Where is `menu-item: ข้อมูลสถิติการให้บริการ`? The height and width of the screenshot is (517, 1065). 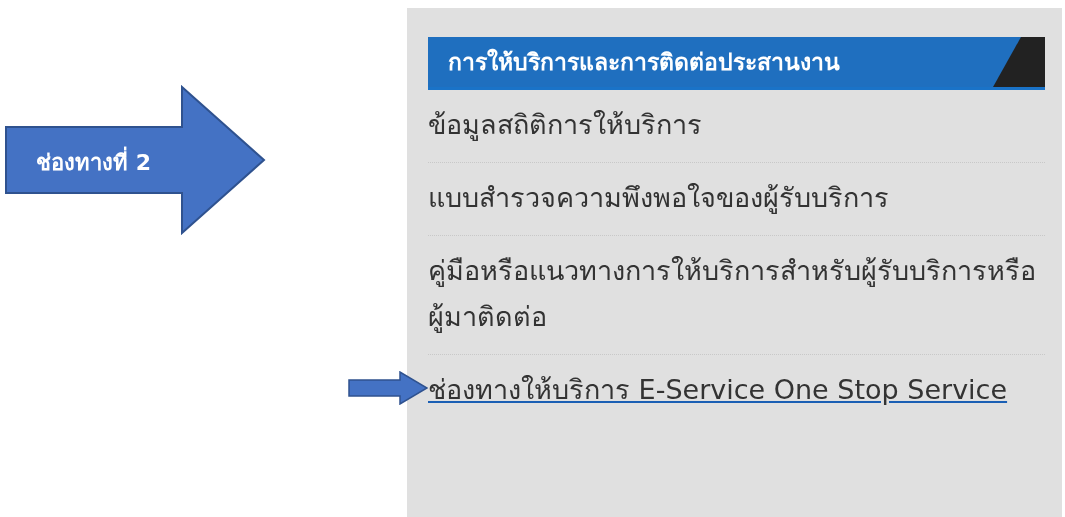 menu-item: ข้อมูลสถิติการให้บริการ is located at coordinates (736, 125).